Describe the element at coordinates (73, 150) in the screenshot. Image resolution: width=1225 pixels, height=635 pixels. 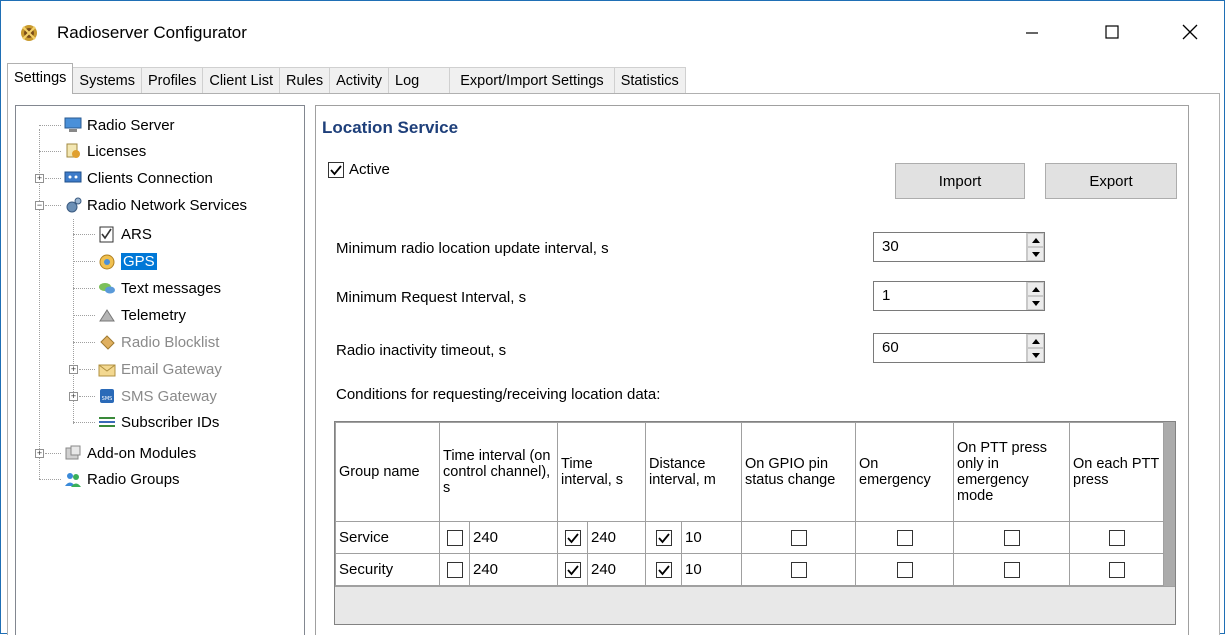
I see `license-key-icon` at that location.